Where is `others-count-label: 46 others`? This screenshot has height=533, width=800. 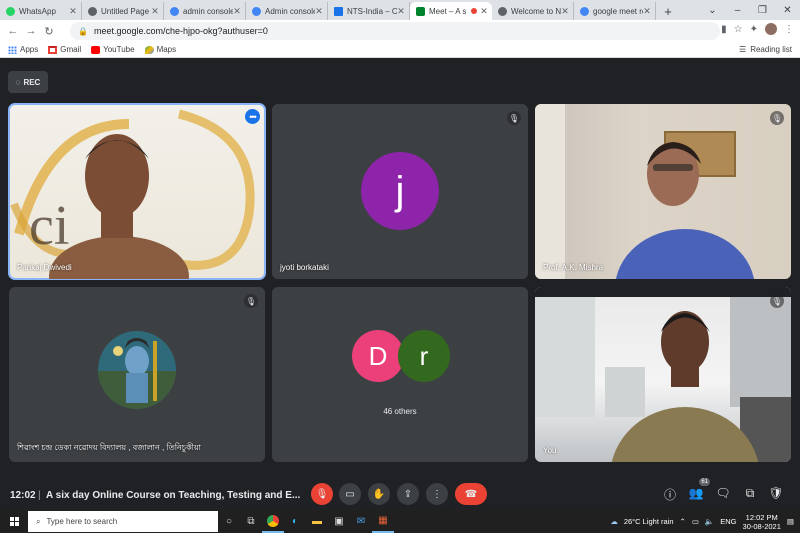 others-count-label: 46 others is located at coordinates (400, 411).